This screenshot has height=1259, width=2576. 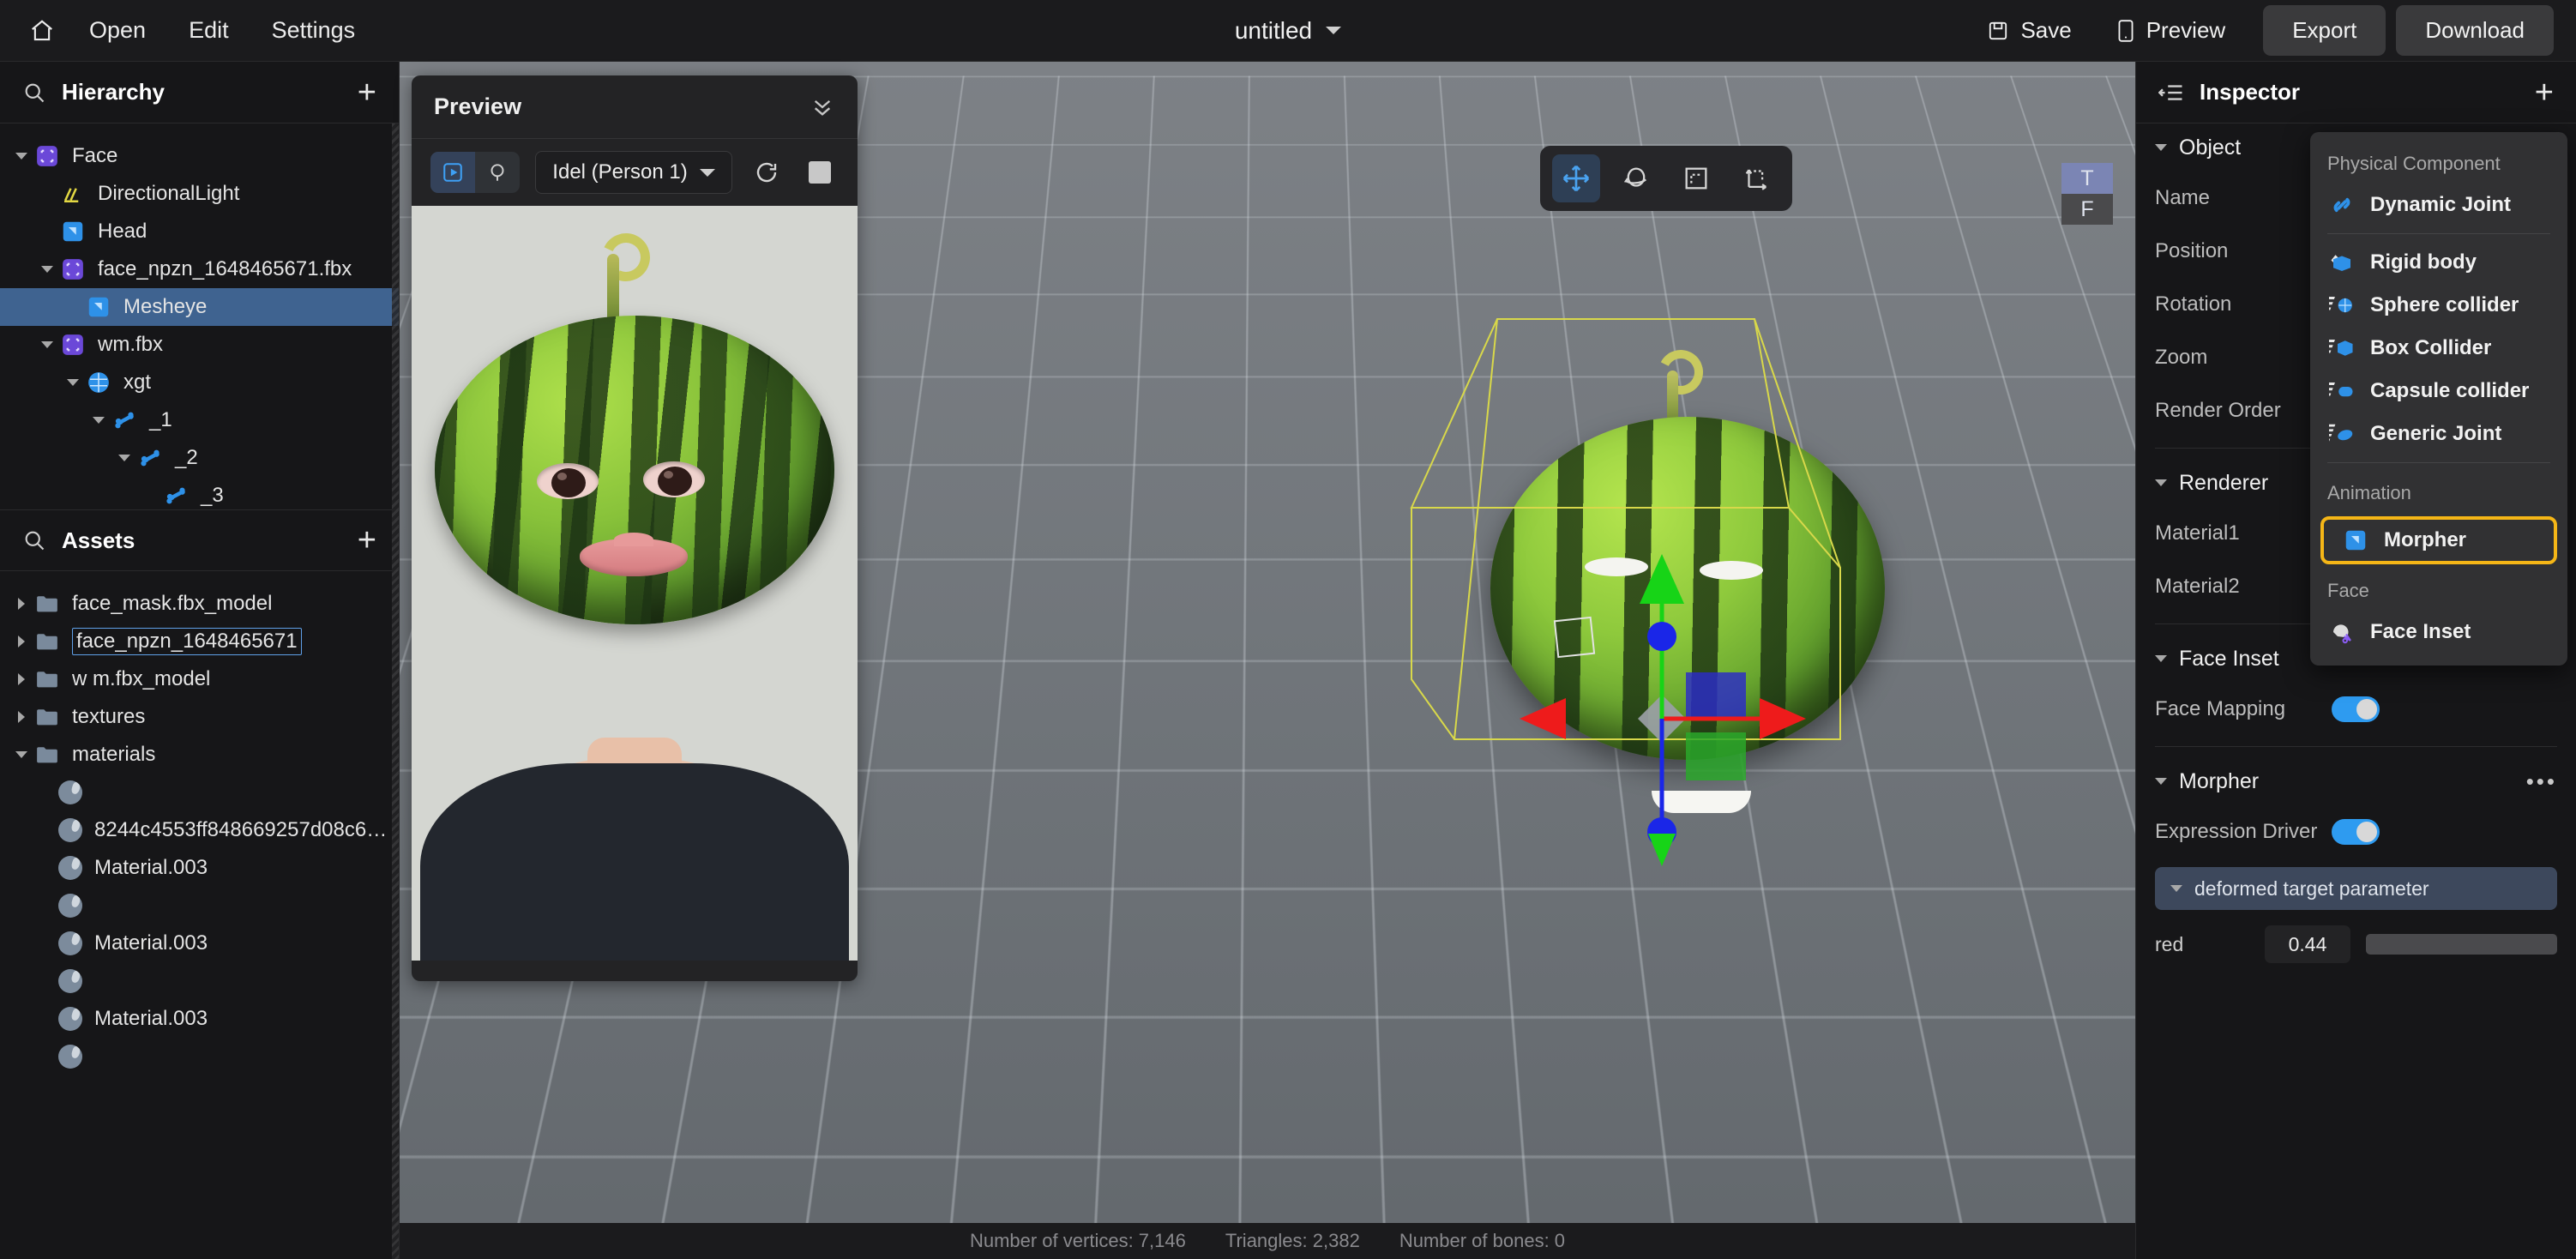 I want to click on tree-item-label: DirectionalLight, so click(x=169, y=193).